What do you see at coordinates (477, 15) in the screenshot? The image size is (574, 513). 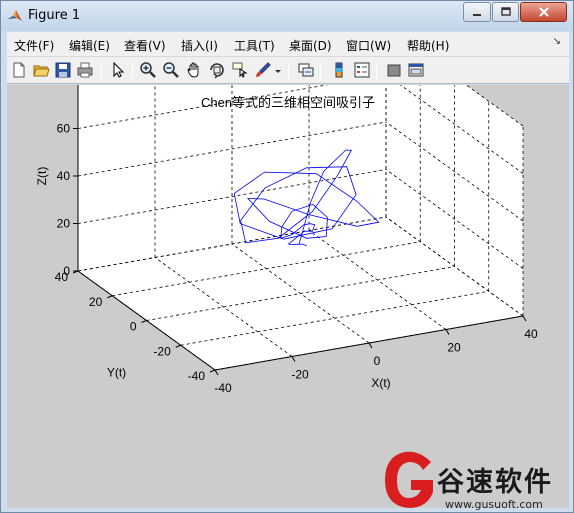 I see `minimize-icon` at bounding box center [477, 15].